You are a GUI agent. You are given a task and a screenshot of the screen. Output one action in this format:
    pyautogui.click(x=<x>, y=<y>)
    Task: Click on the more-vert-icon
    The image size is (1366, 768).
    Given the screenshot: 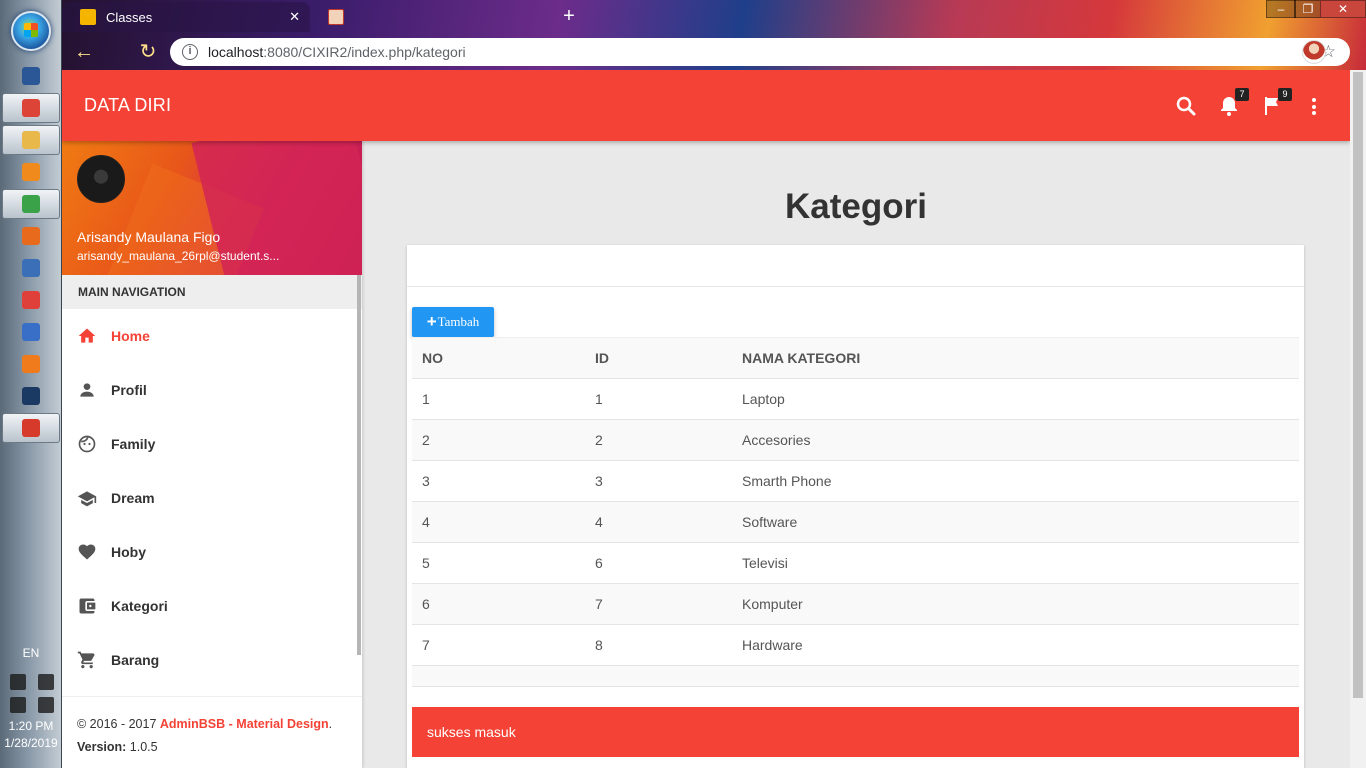 What is the action you would take?
    pyautogui.click(x=1314, y=108)
    